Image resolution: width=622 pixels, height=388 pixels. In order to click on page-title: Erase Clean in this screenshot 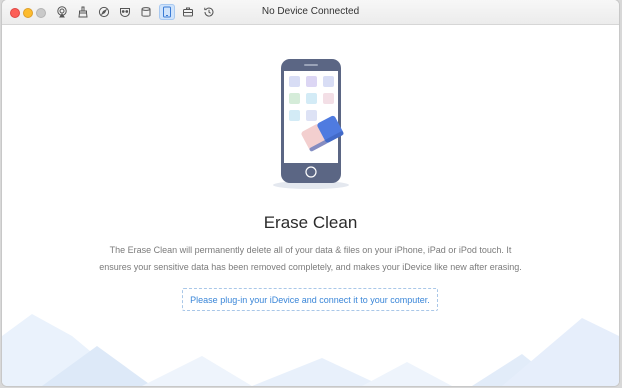, I will do `click(310, 222)`.